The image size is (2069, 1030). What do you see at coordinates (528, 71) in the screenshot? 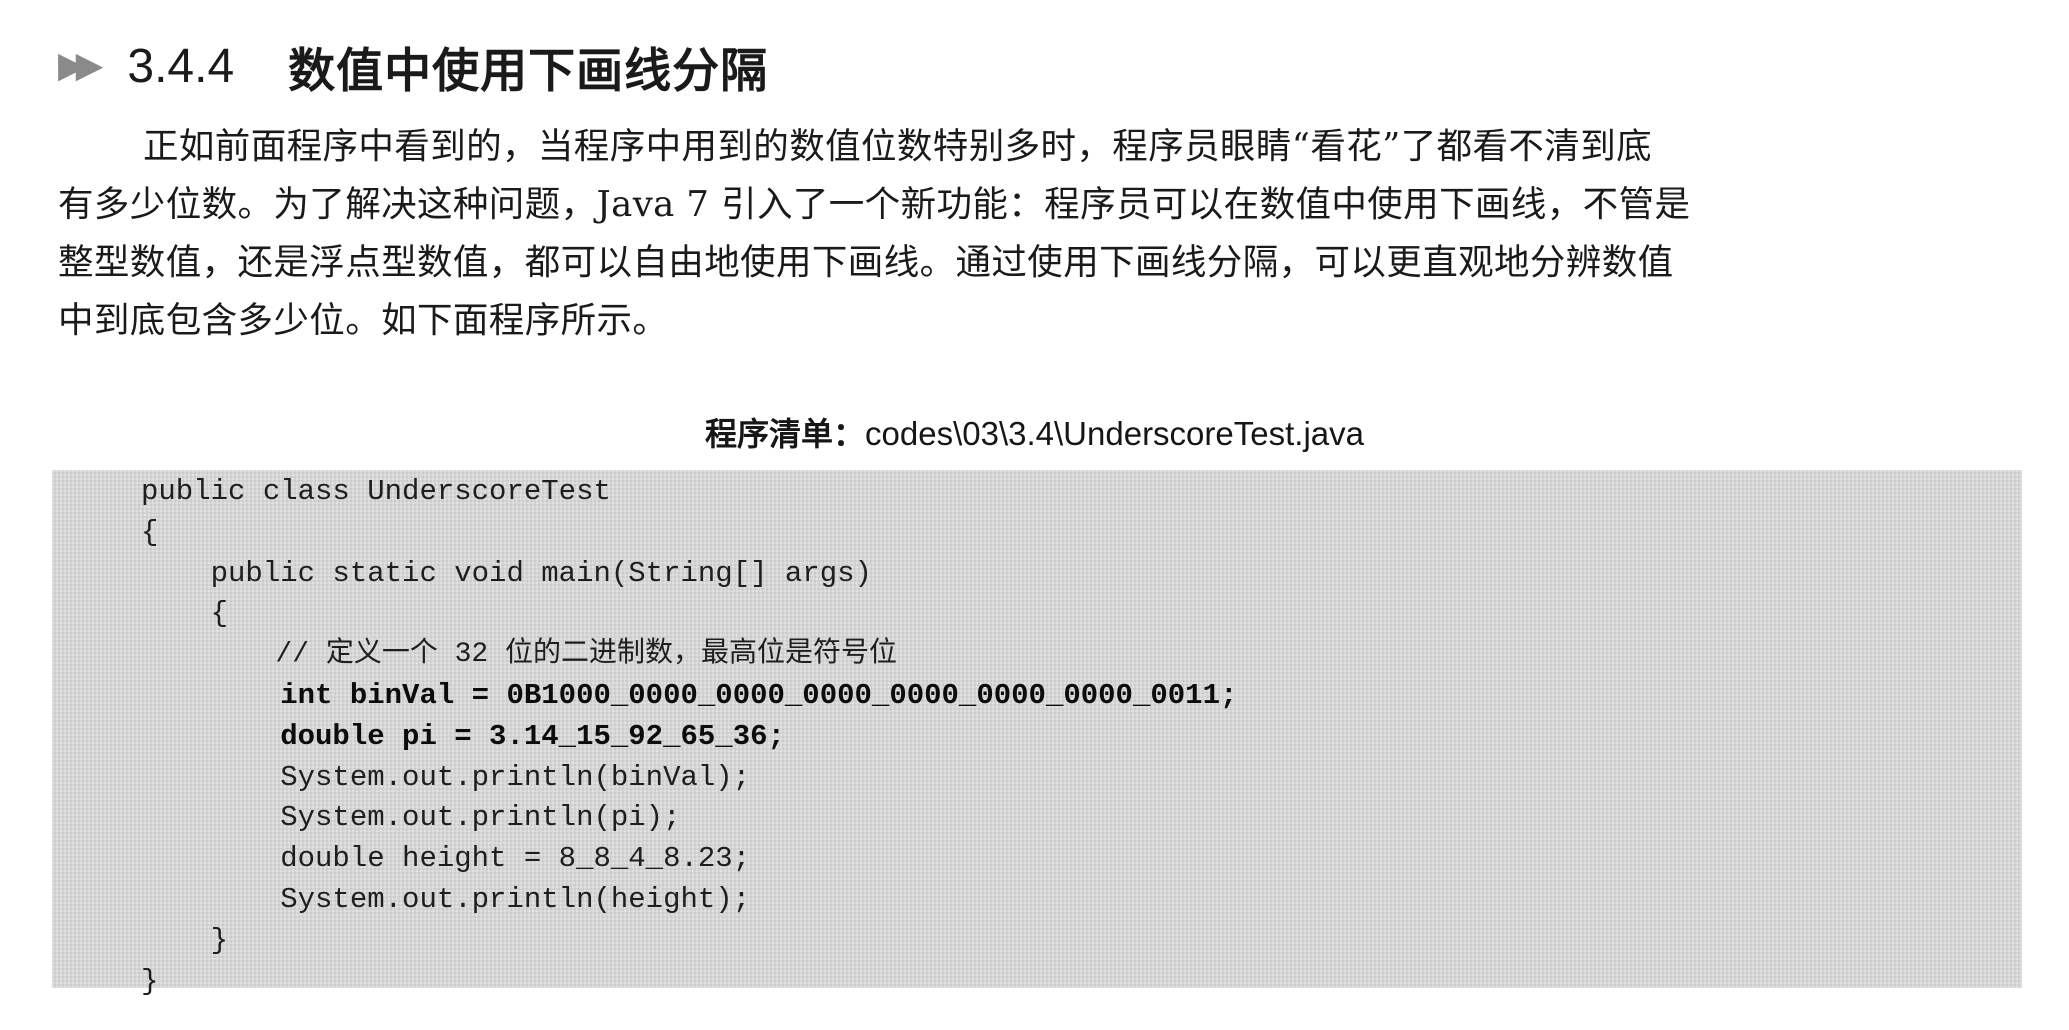
I see `section-title: 数值中使用下画线分隔` at bounding box center [528, 71].